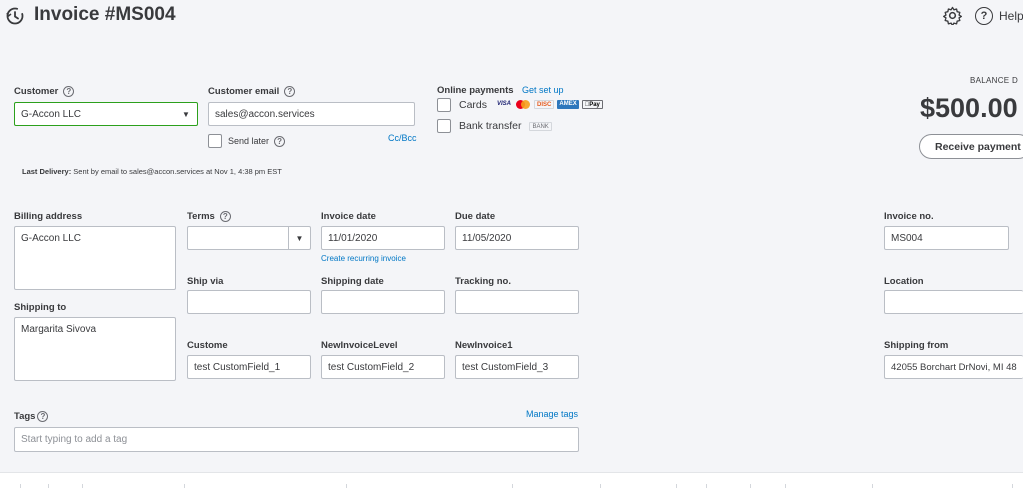 Image resolution: width=1023 pixels, height=488 pixels. I want to click on send-later-label: Send later?, so click(257, 142).